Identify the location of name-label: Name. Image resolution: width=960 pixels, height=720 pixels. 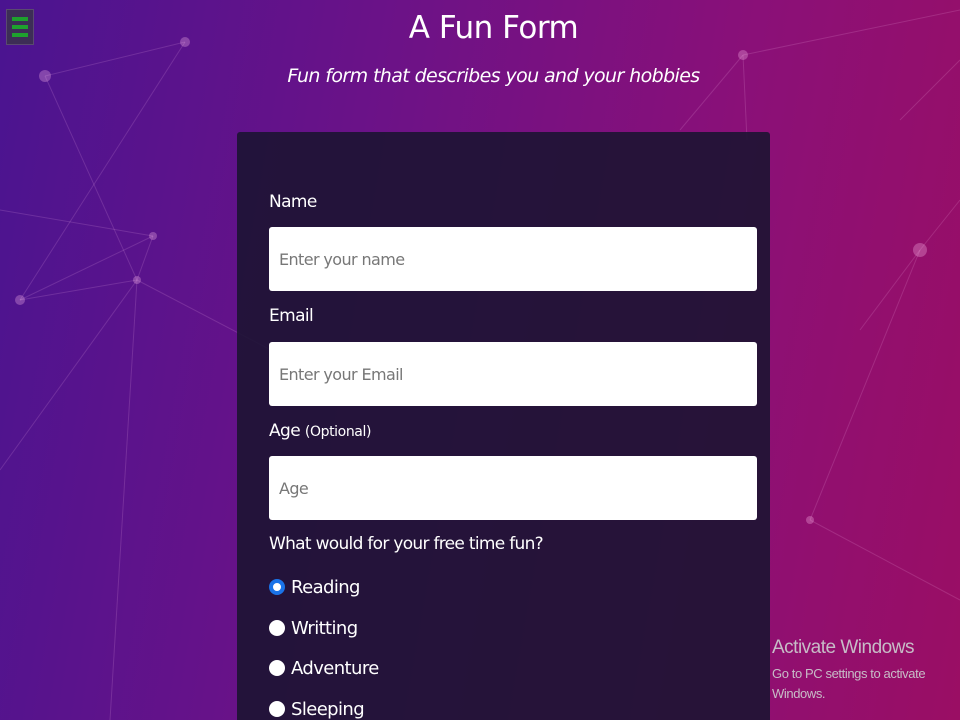
(293, 202).